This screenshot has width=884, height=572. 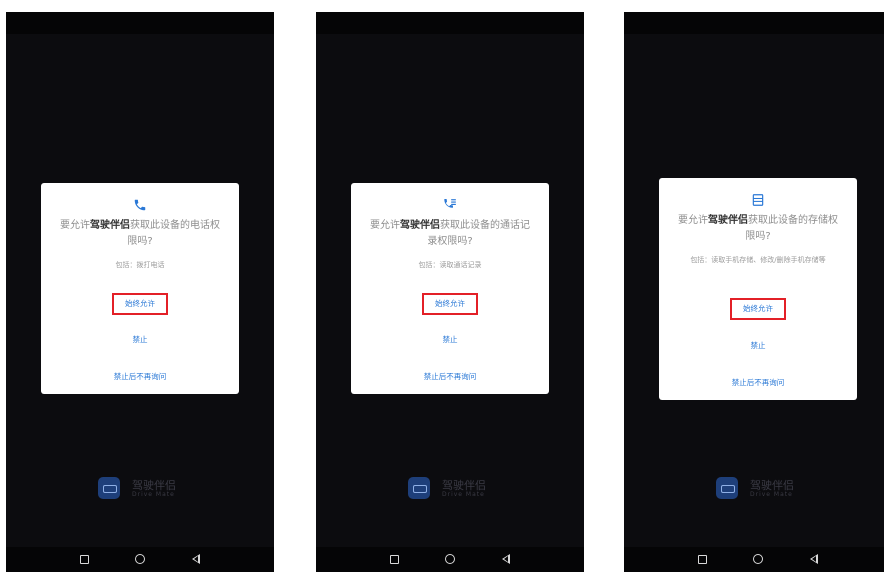 I want to click on dialog-title: 要允许驾驶伴侣获取此设备的存储权限吗?, so click(x=758, y=228).